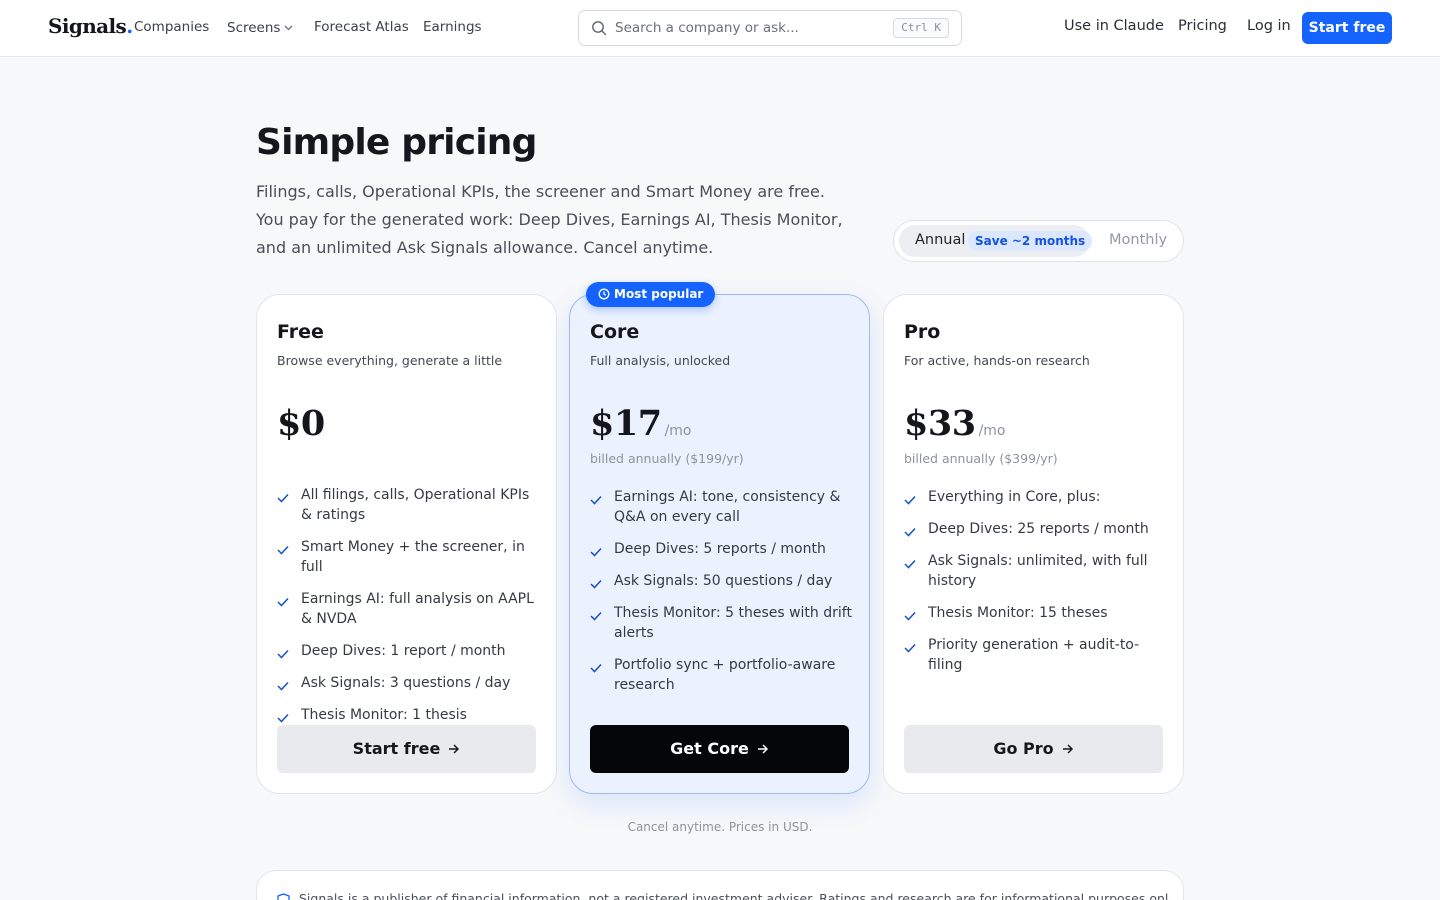  I want to click on plan-name: Core, so click(615, 332).